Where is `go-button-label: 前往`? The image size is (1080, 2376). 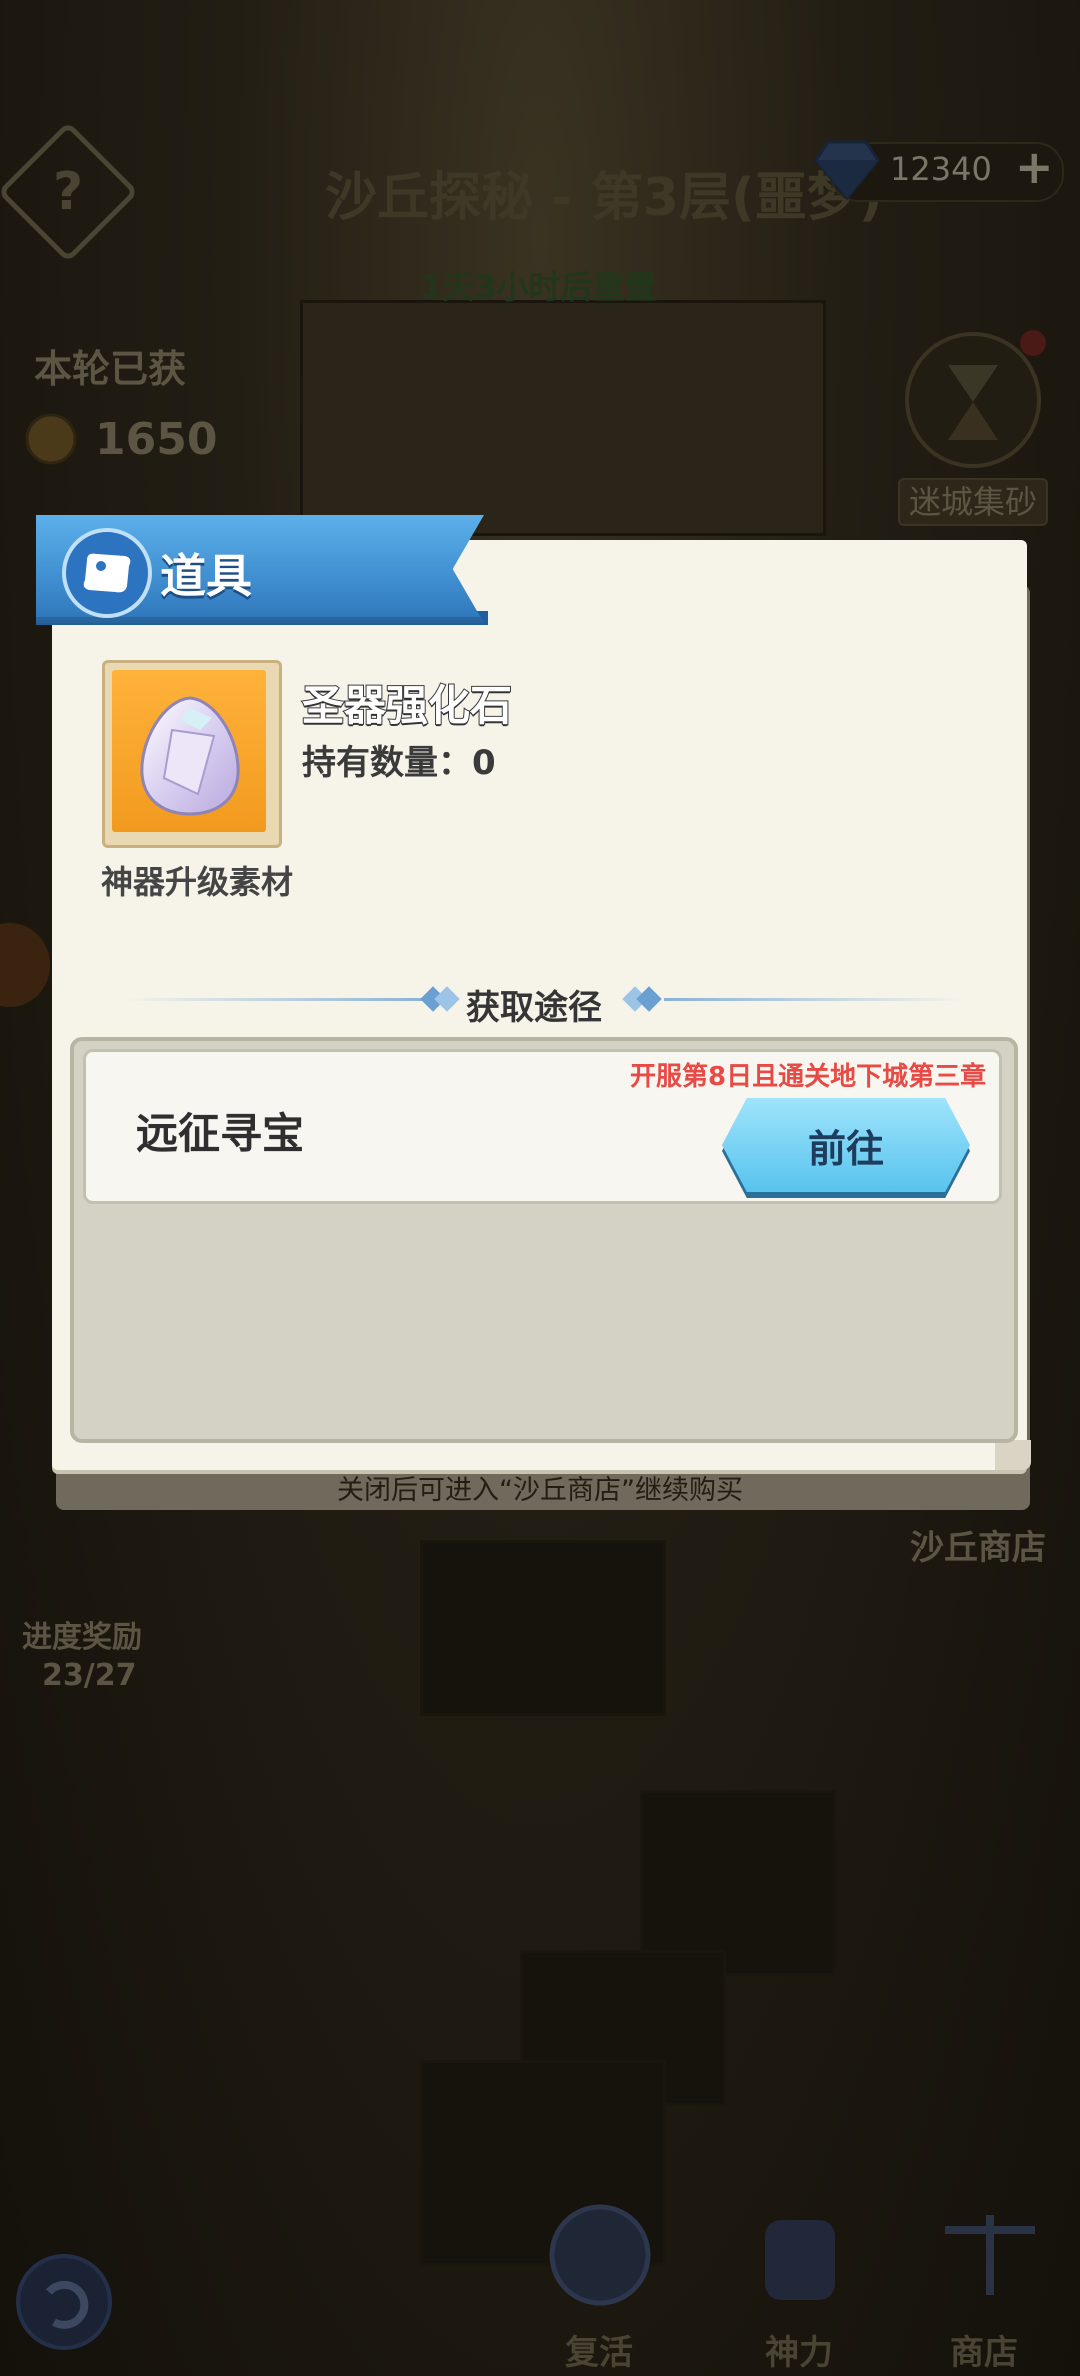 go-button-label: 前往 is located at coordinates (846, 1145).